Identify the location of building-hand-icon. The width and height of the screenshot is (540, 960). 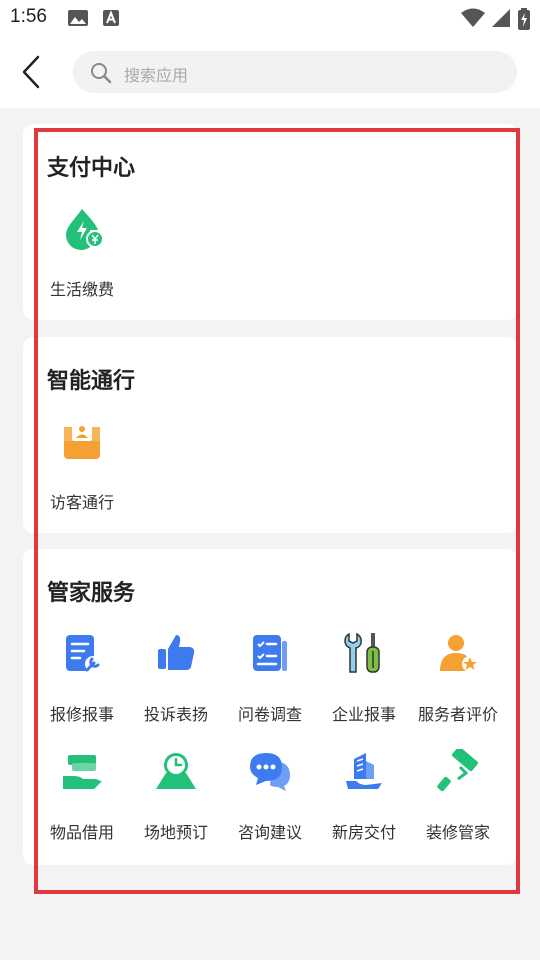
(364, 771).